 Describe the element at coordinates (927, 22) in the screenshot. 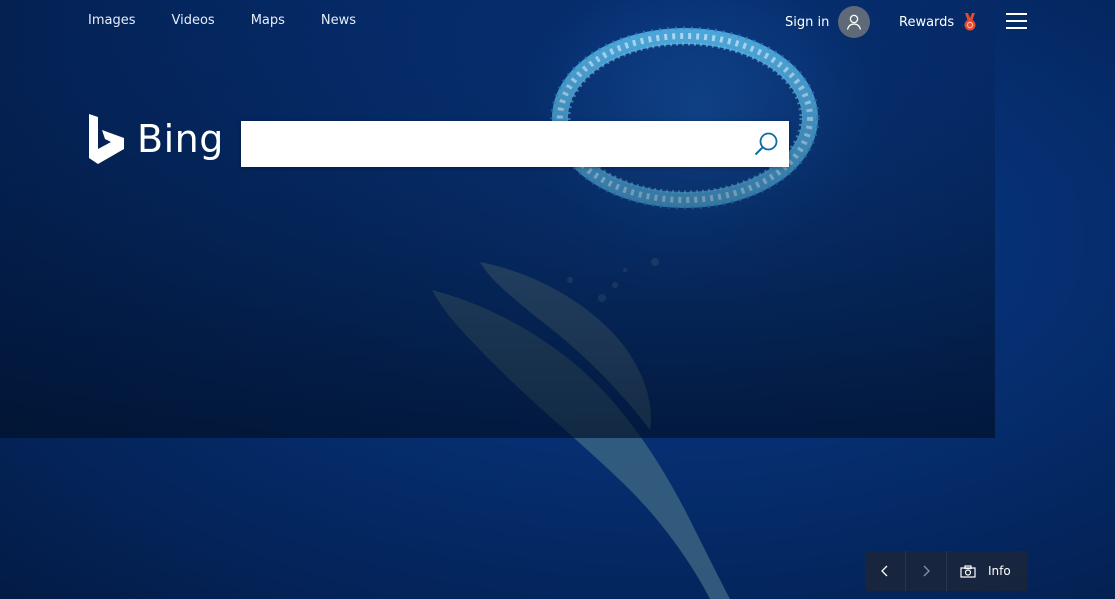

I see `rewards-label: Rewards` at that location.